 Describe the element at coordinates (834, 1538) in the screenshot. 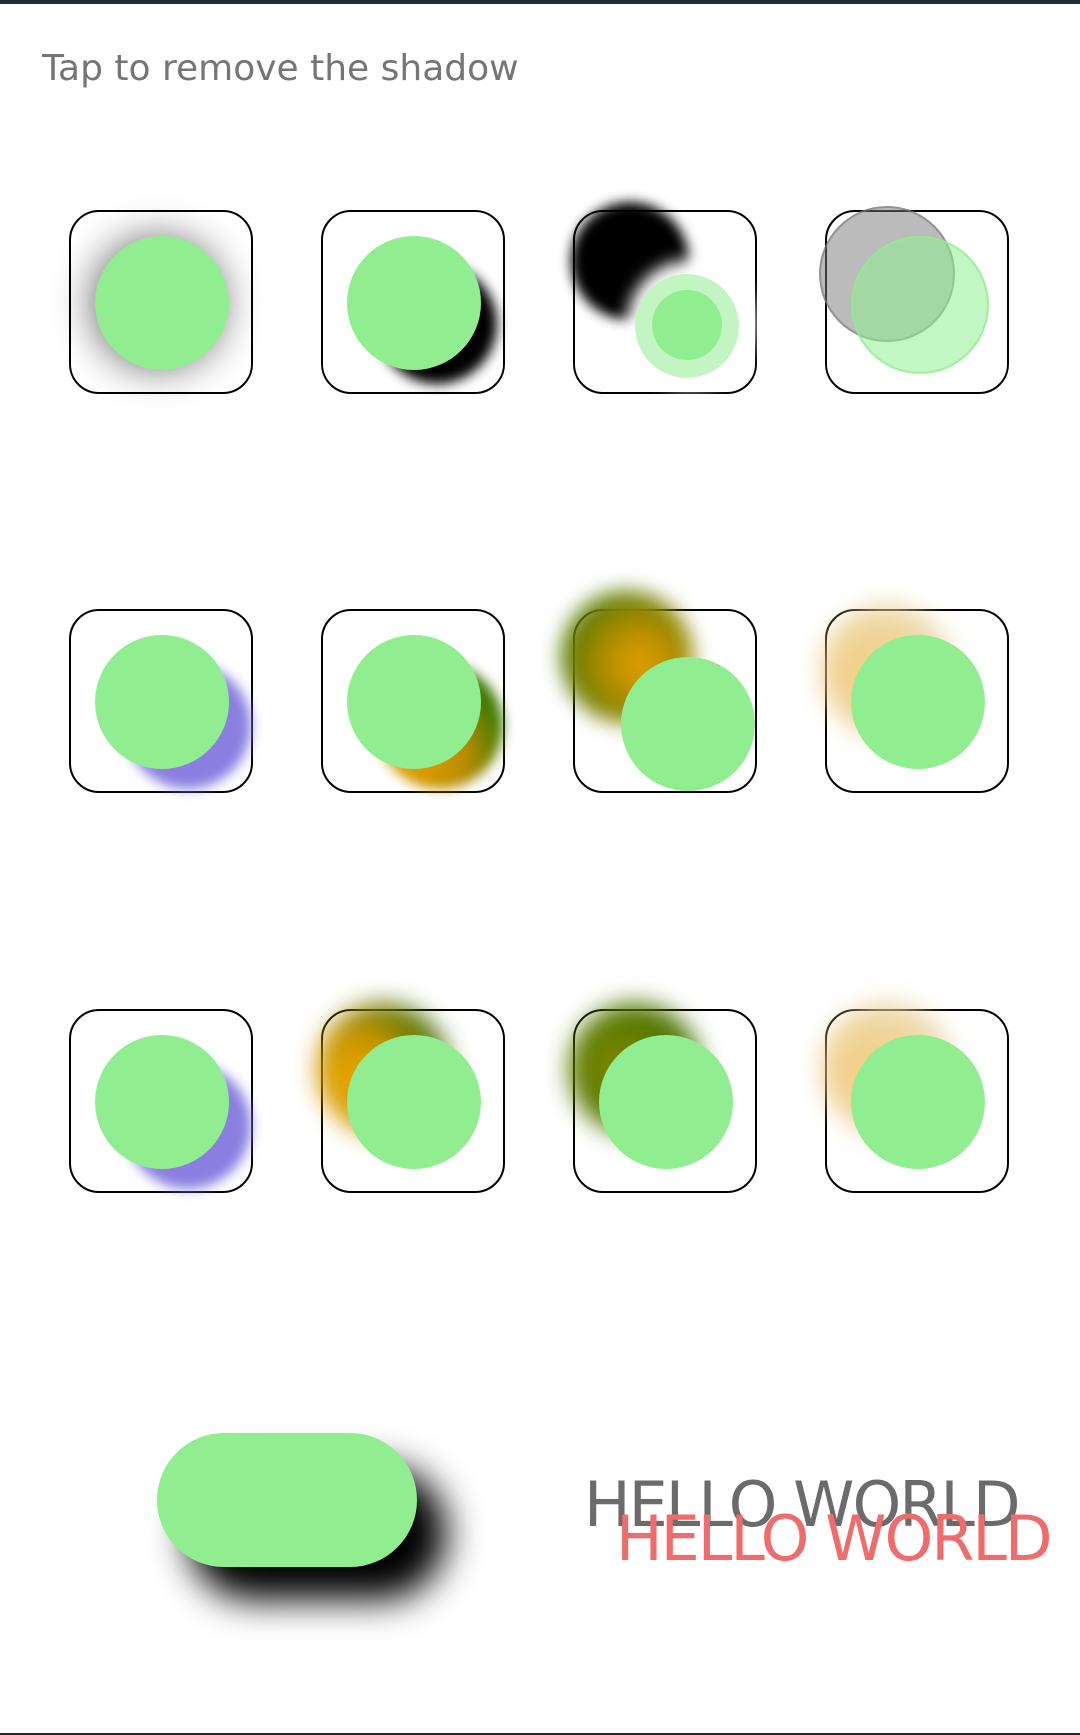

I see `hello-world-text-shadow: HELLO WORLD` at that location.